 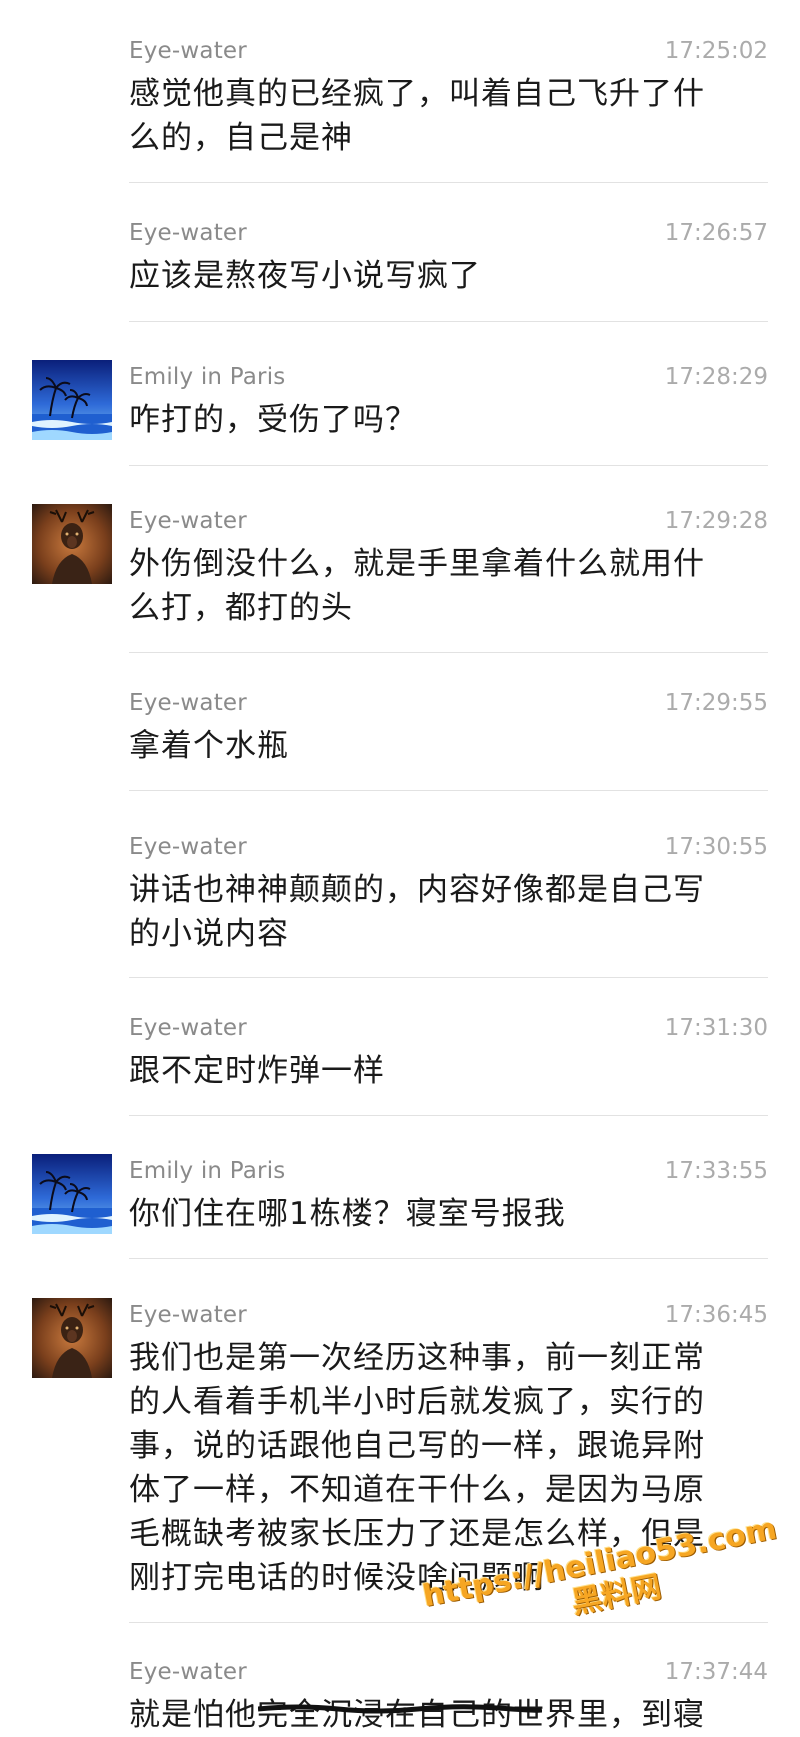 I want to click on message-time: 17:30:55, so click(x=716, y=847).